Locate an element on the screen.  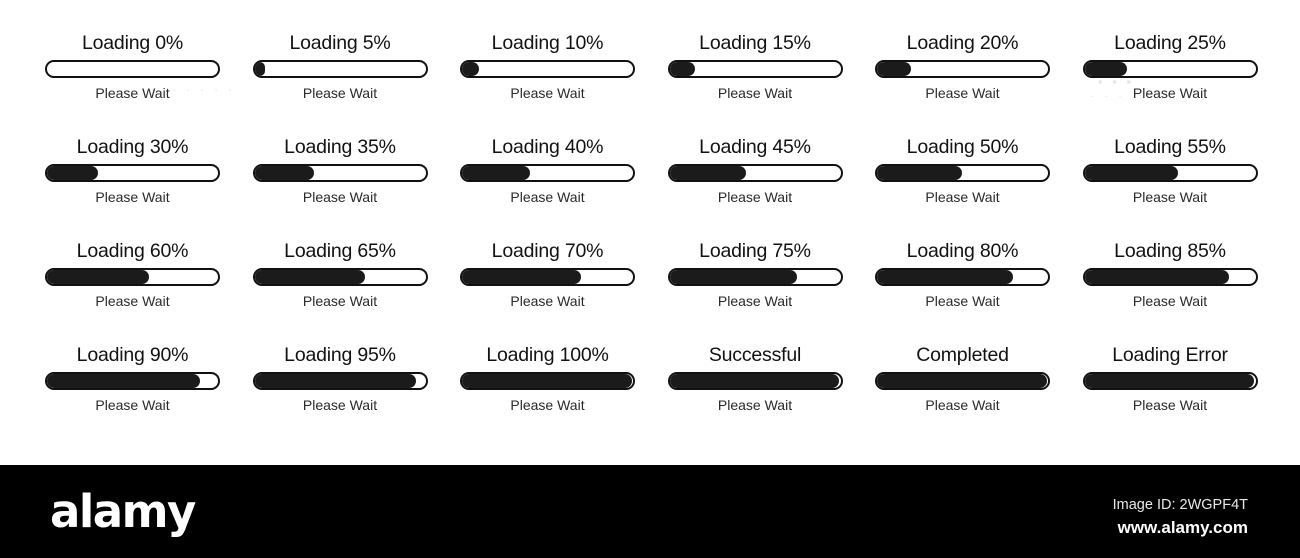
loader-card: Loading 25% Please Wait is located at coordinates (1162, 82).